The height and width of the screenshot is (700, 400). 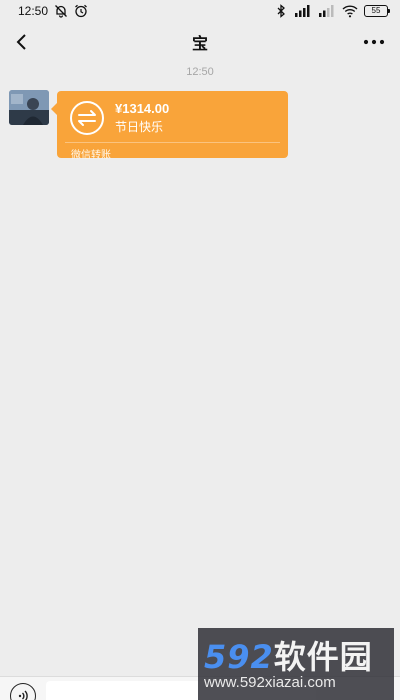 What do you see at coordinates (61, 11) in the screenshot?
I see `mute-bell-icon` at bounding box center [61, 11].